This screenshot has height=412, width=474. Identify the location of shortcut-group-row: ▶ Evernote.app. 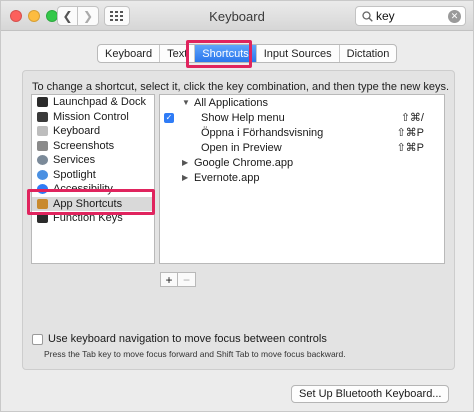
(302, 177).